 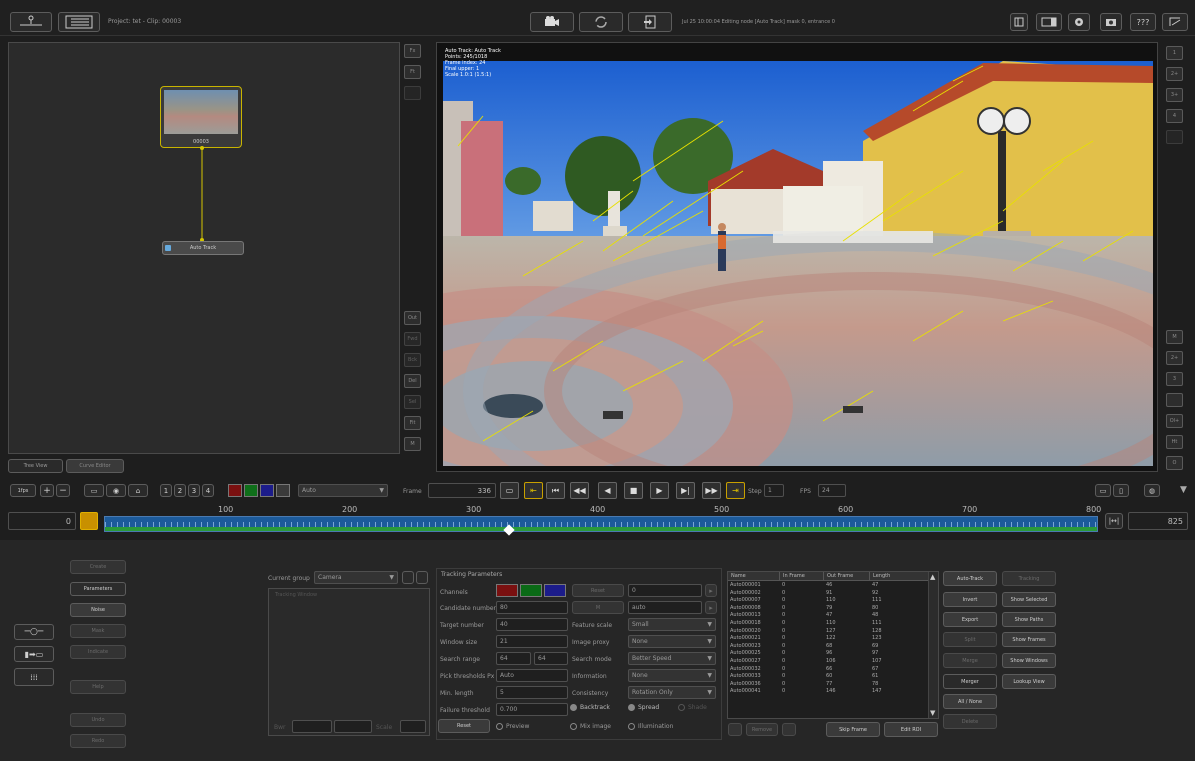 I want to click on scroll-down-icon: ▼, so click(x=932, y=713).